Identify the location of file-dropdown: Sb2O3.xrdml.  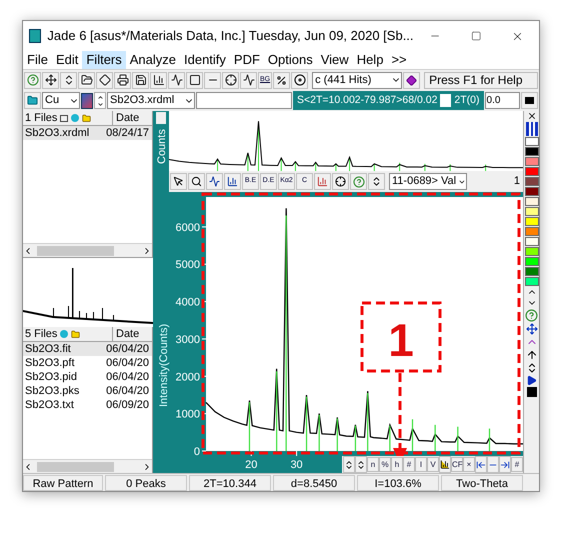
(151, 100).